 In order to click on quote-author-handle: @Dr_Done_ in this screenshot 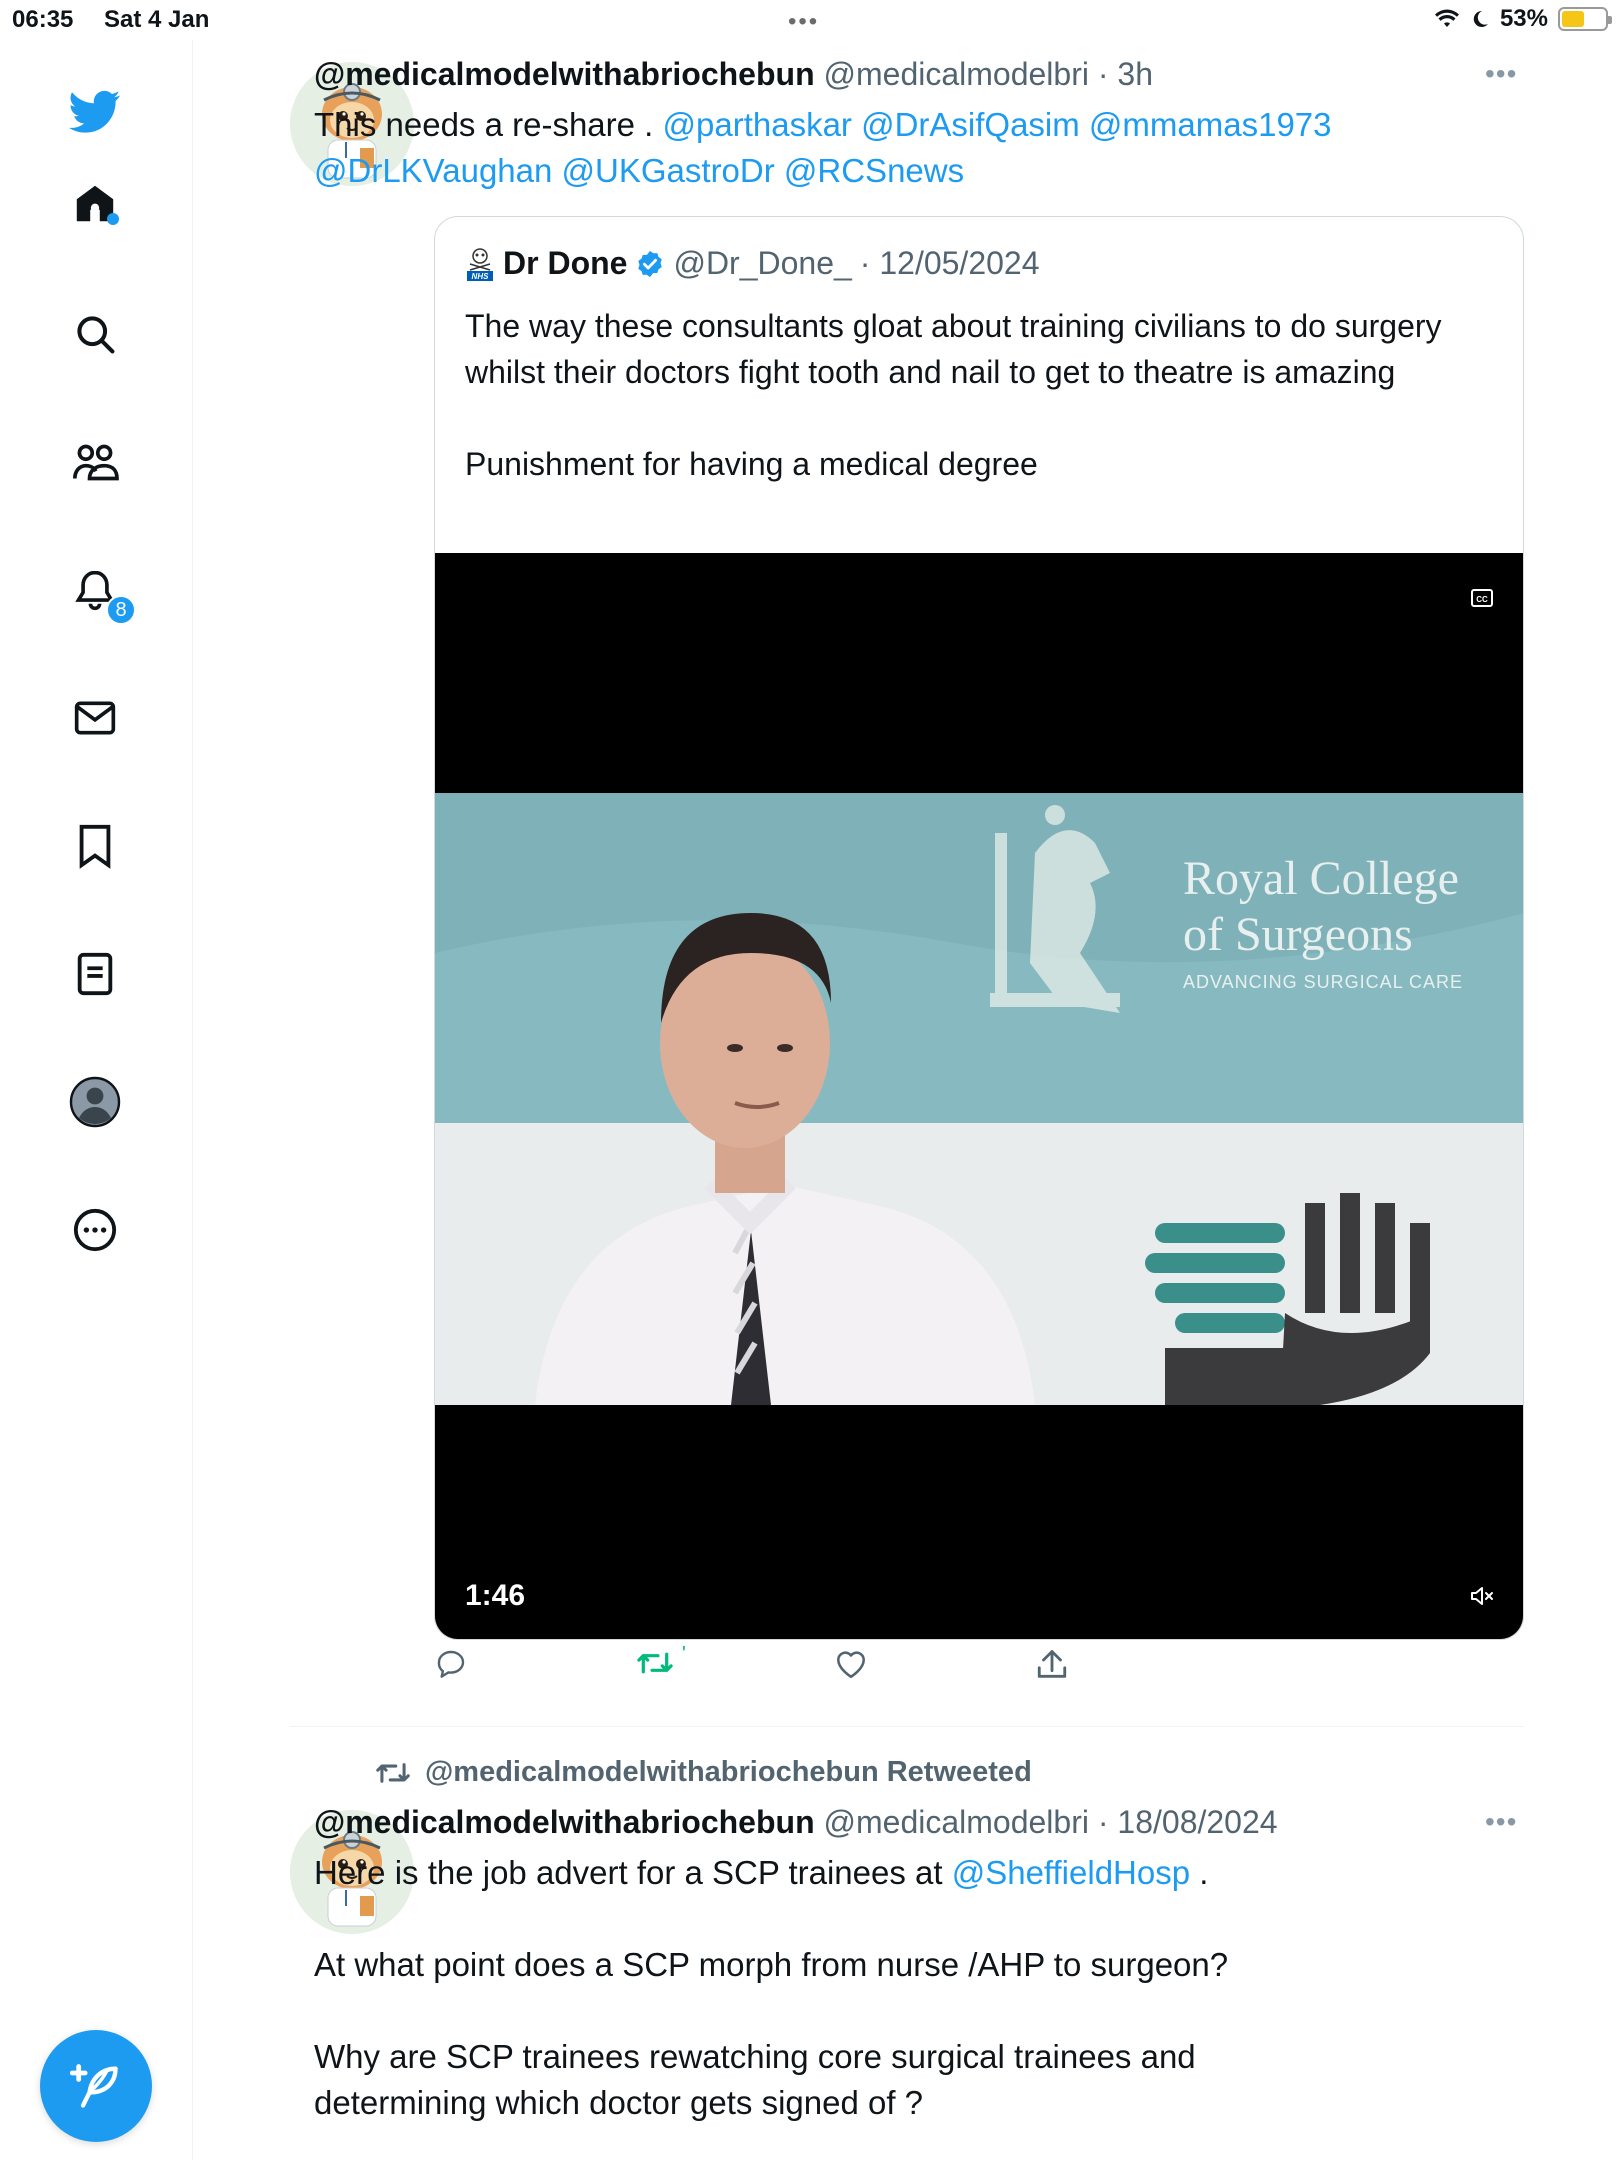, I will do `click(762, 263)`.